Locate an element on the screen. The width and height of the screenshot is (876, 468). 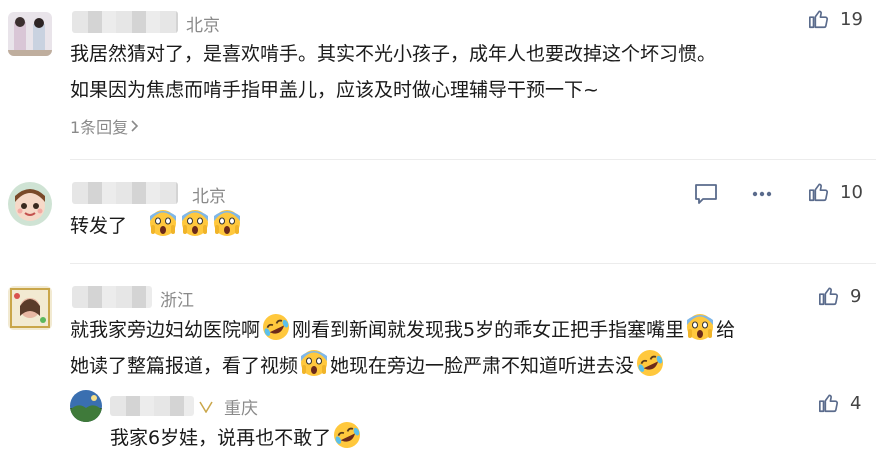
chevron-right-icon is located at coordinates (135, 126).